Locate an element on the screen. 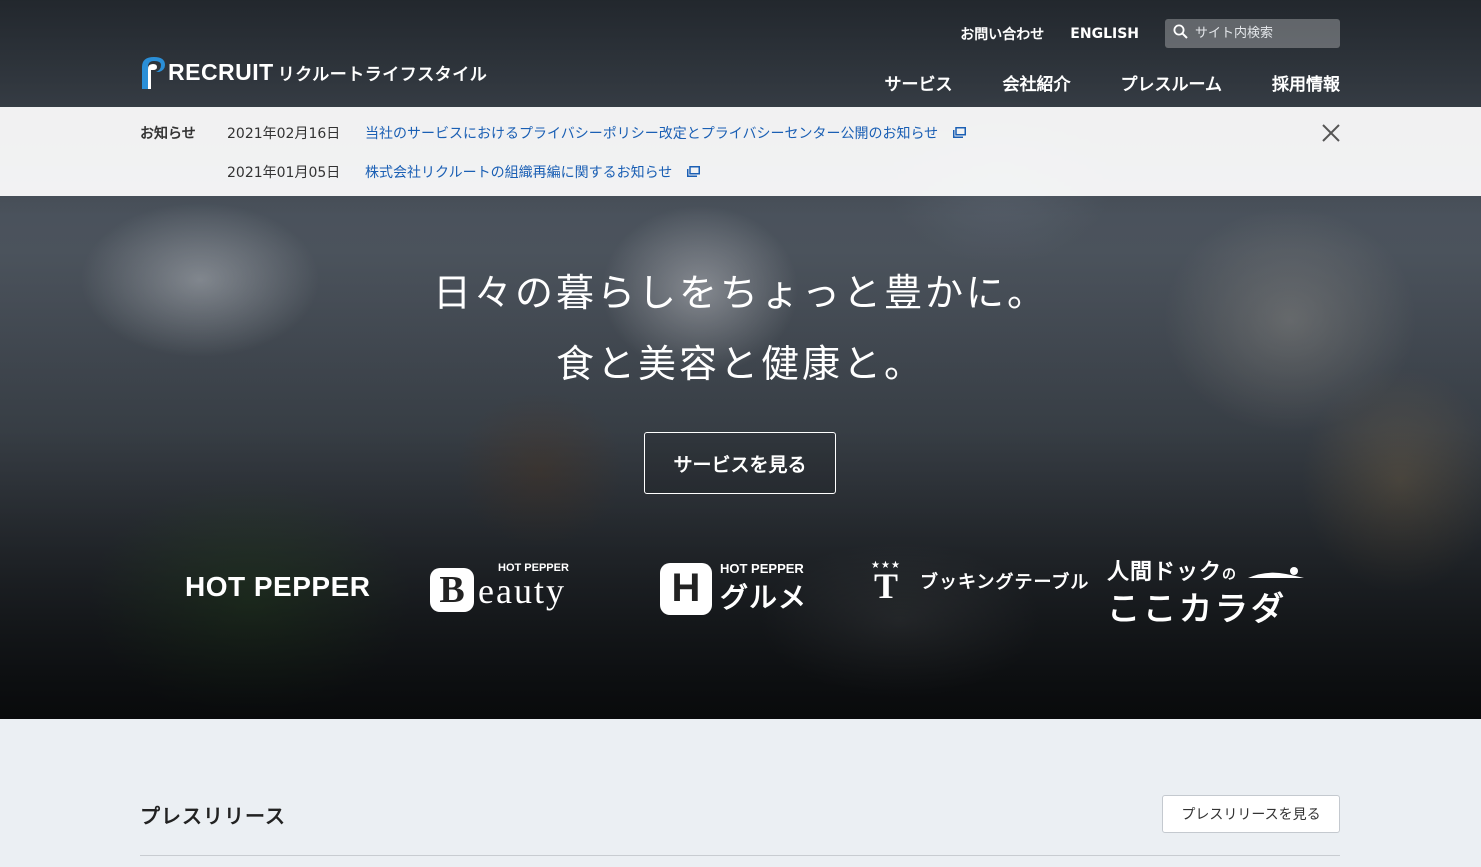  english-link: ENGLISH is located at coordinates (1104, 34).